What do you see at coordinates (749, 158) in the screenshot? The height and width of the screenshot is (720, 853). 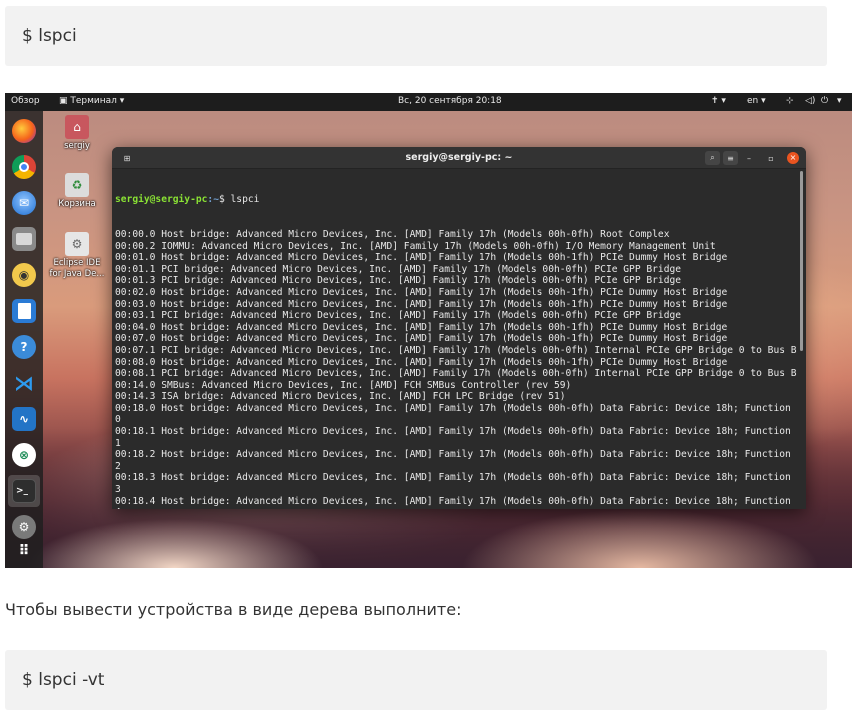 I see `minimize-icon: –` at bounding box center [749, 158].